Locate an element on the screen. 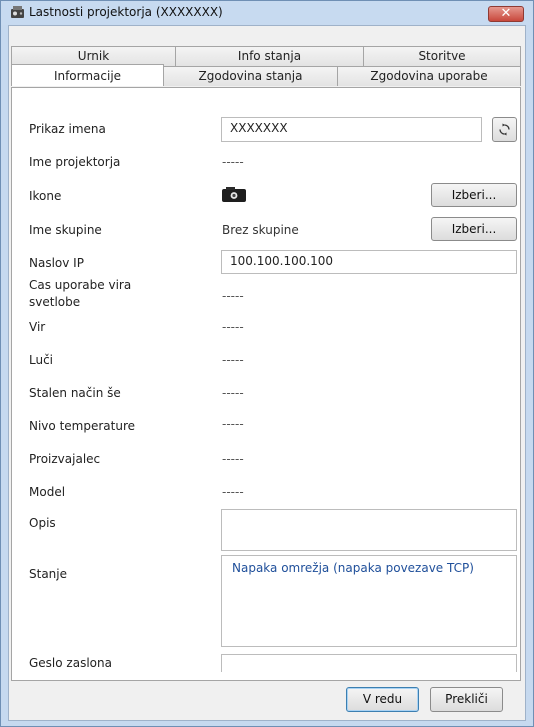 The image size is (534, 727). constant-mode-value: ----- is located at coordinates (233, 393).